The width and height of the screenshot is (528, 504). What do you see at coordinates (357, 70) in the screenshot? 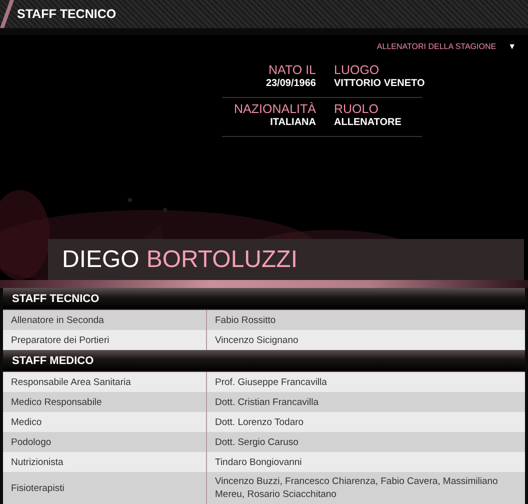
I see `fact-label: LUOGO` at bounding box center [357, 70].